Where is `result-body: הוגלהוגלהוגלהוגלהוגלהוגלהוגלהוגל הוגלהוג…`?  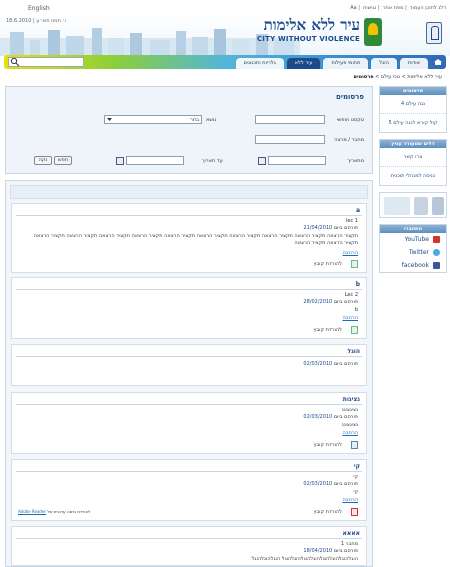 result-body: הוגלהוגלהוגלהוגלהוגלהוגלהוגלהוגל הוגלהוג… is located at coordinates (304, 559).